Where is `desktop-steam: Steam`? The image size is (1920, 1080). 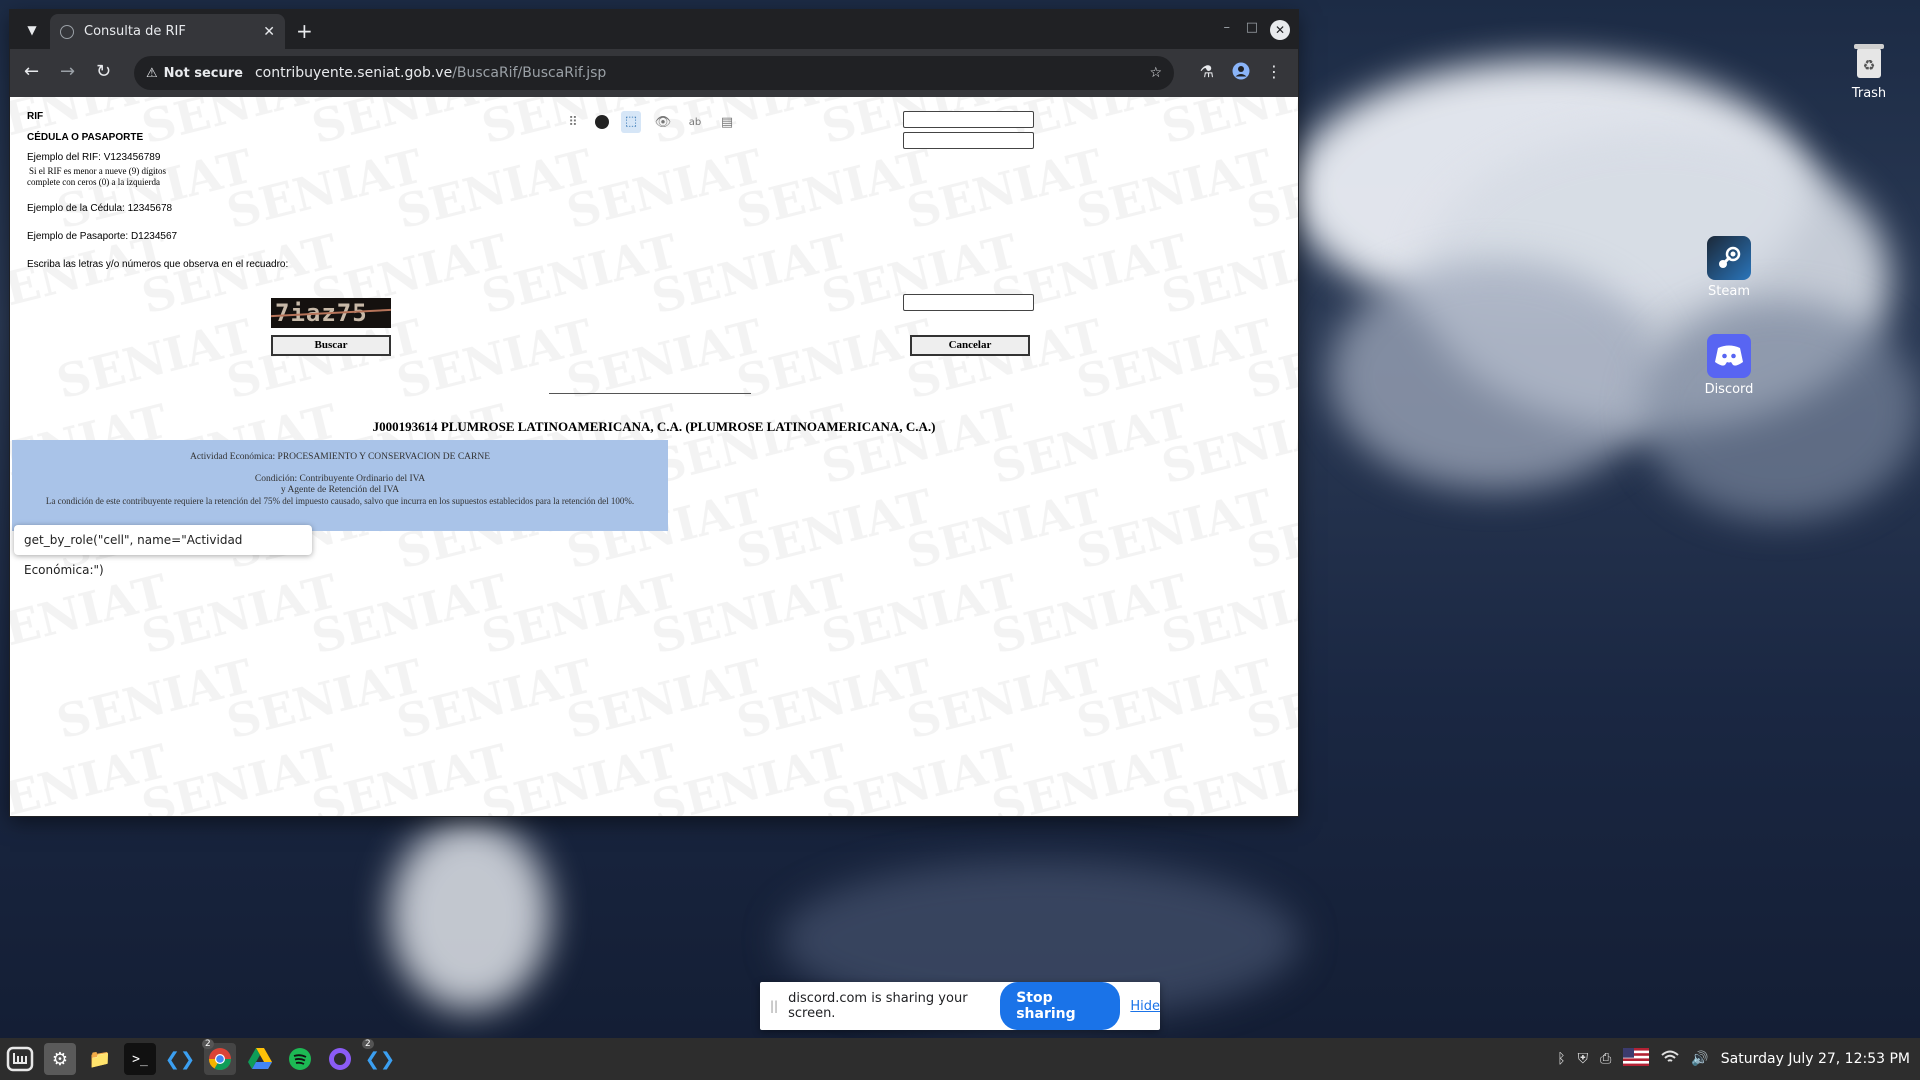
desktop-steam: Steam is located at coordinates (1729, 267).